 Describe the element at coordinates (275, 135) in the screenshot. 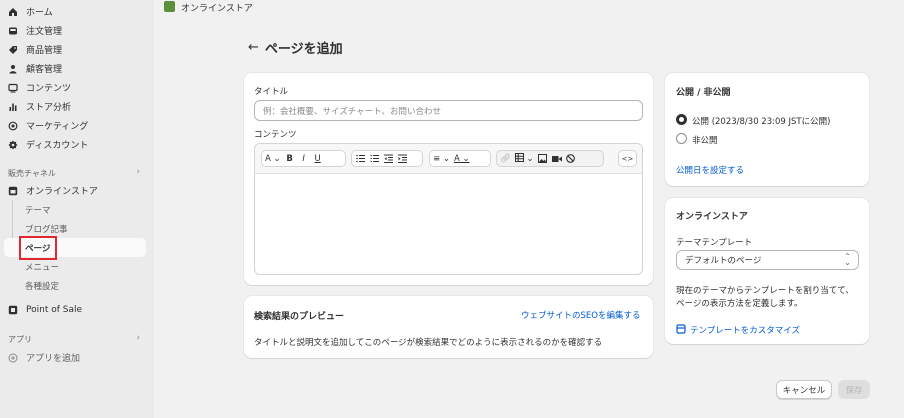

I see `content-label: コンテンツ` at that location.